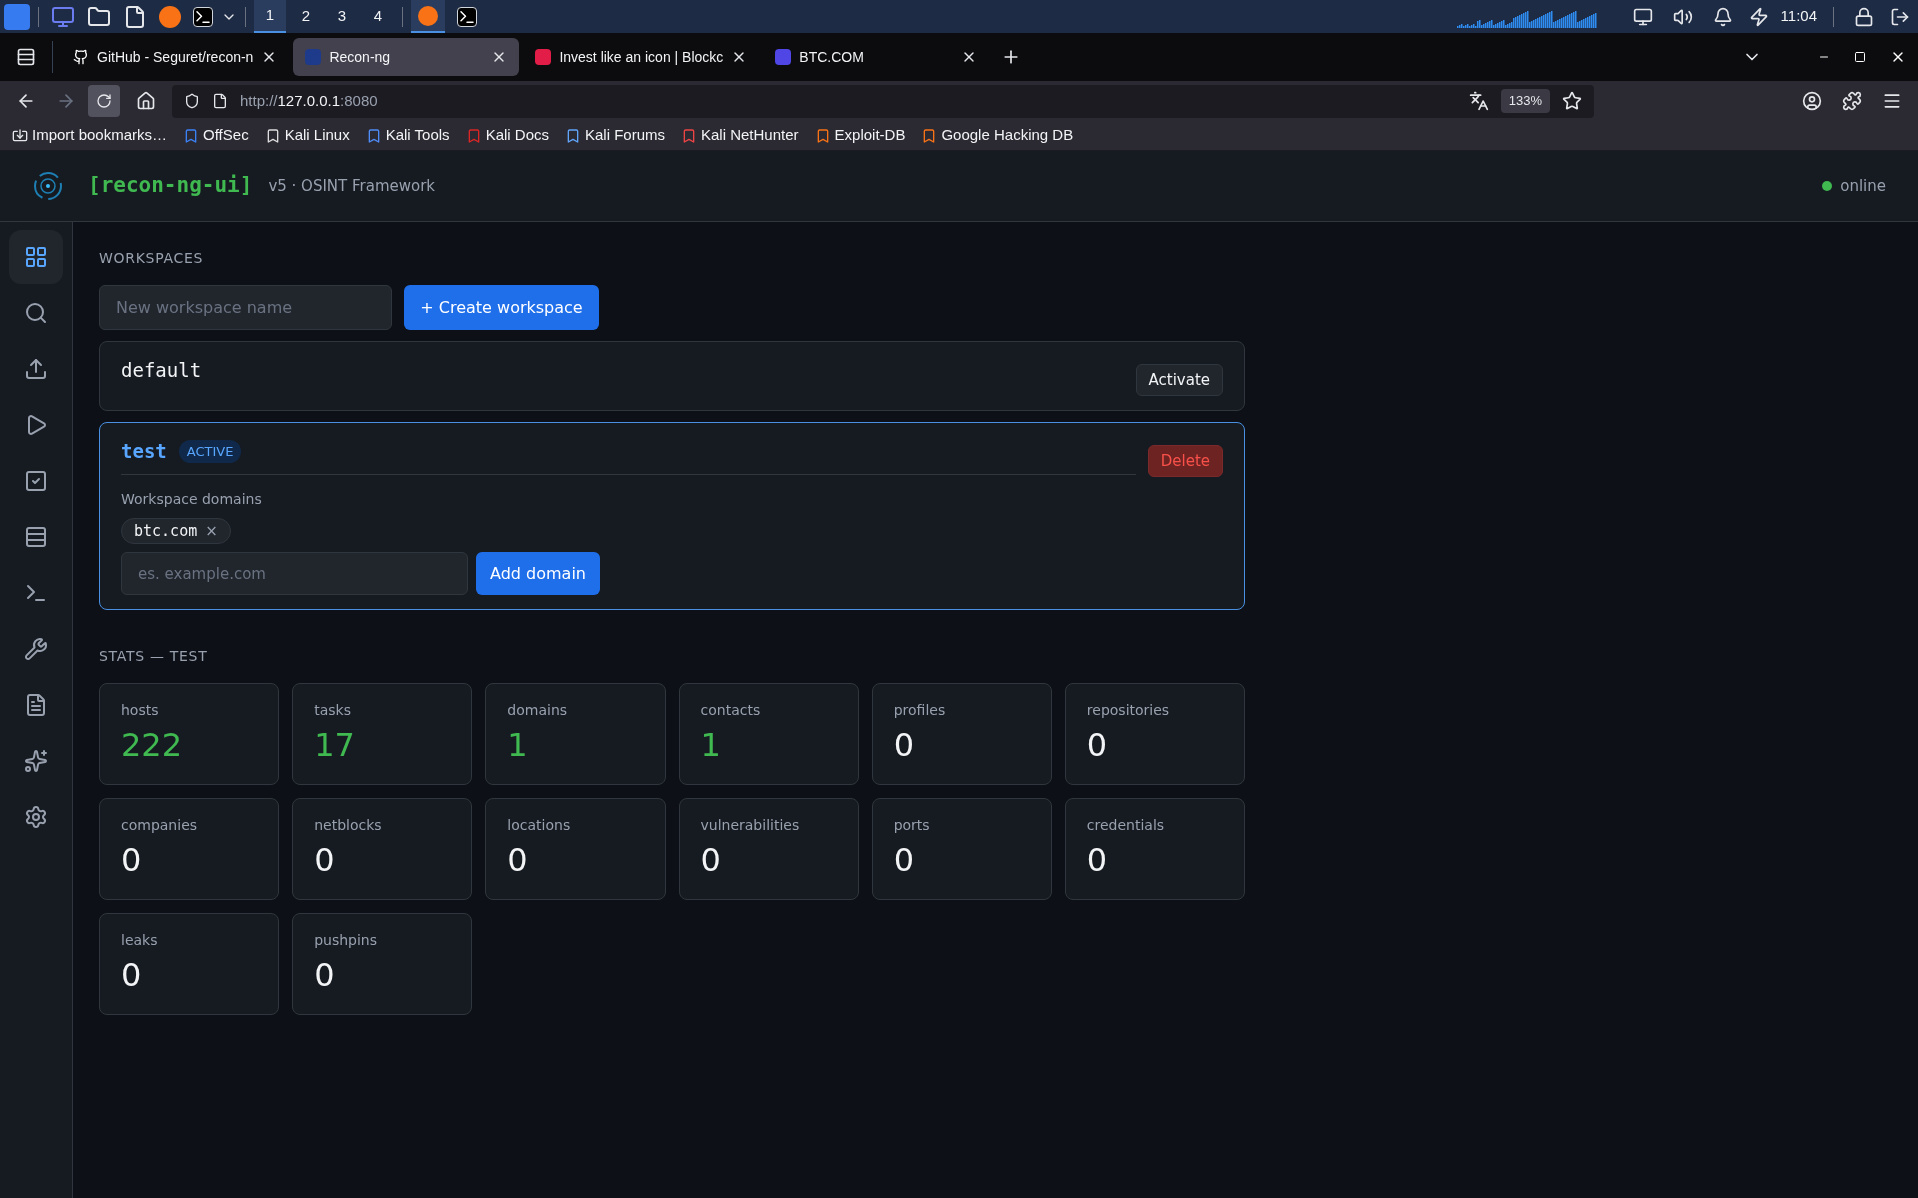  I want to click on power-icon, so click(1758, 16).